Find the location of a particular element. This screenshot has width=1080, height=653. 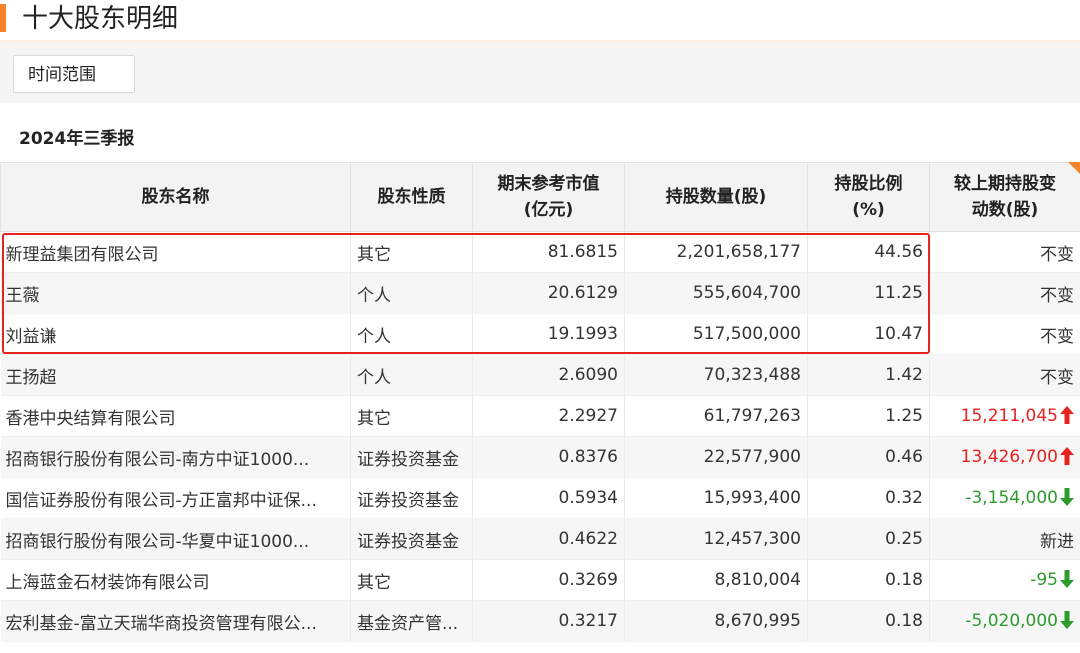

market-value-cell-text: 0.3217 is located at coordinates (588, 621).